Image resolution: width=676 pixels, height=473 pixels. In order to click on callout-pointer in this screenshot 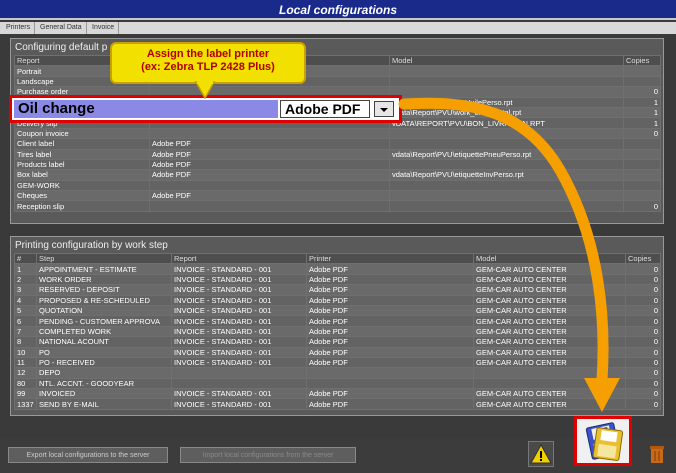, I will do `click(205, 89)`.